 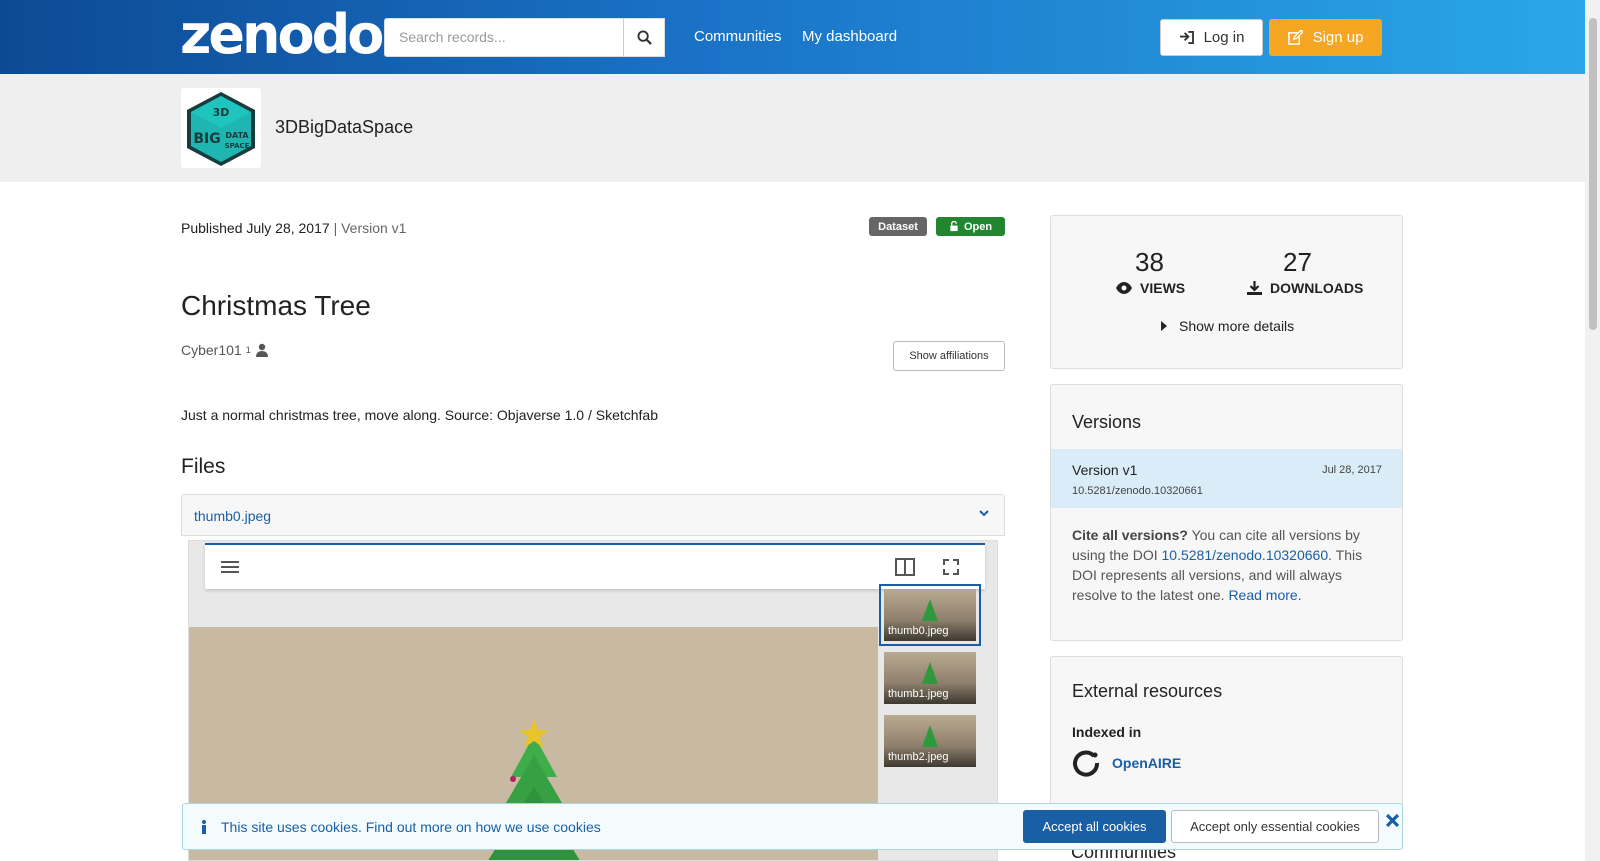 I want to click on published-date: Published July 28, 2017 | Version v1, so click(x=293, y=228).